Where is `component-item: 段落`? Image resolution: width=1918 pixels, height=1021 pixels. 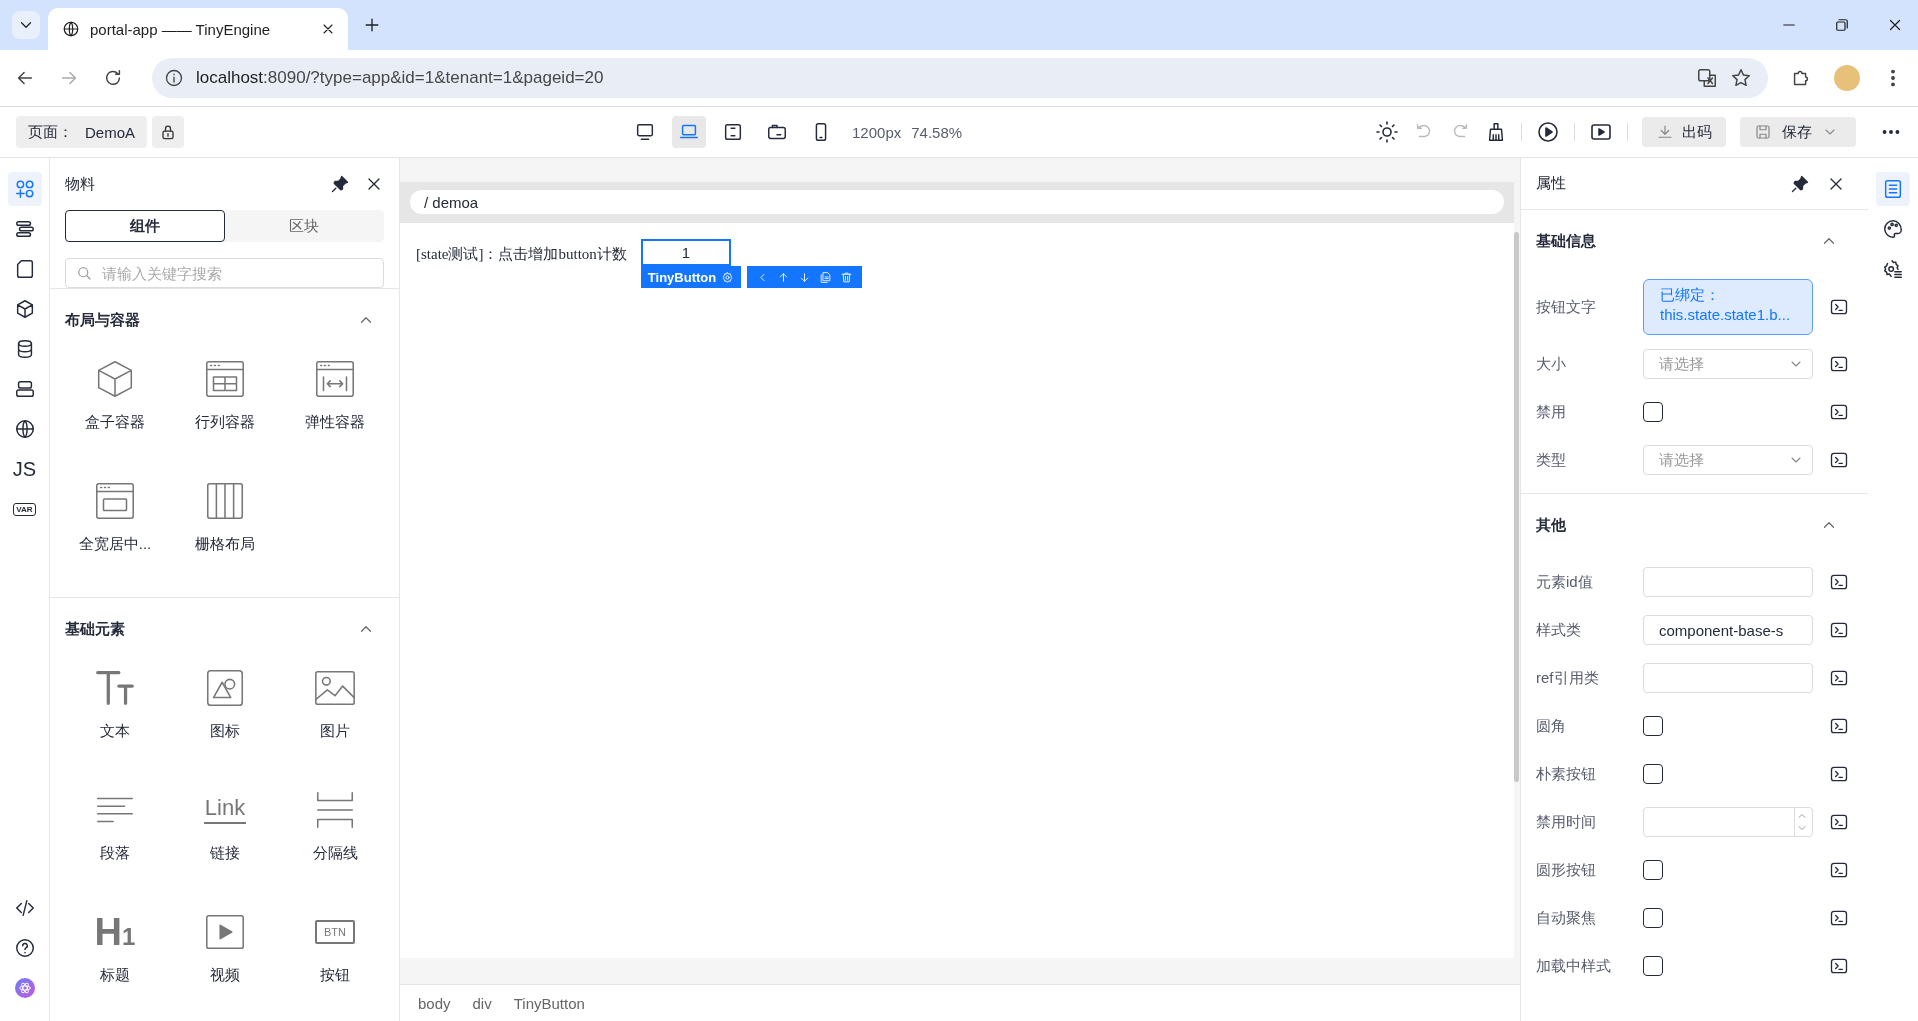
component-item: 段落 is located at coordinates (115, 838).